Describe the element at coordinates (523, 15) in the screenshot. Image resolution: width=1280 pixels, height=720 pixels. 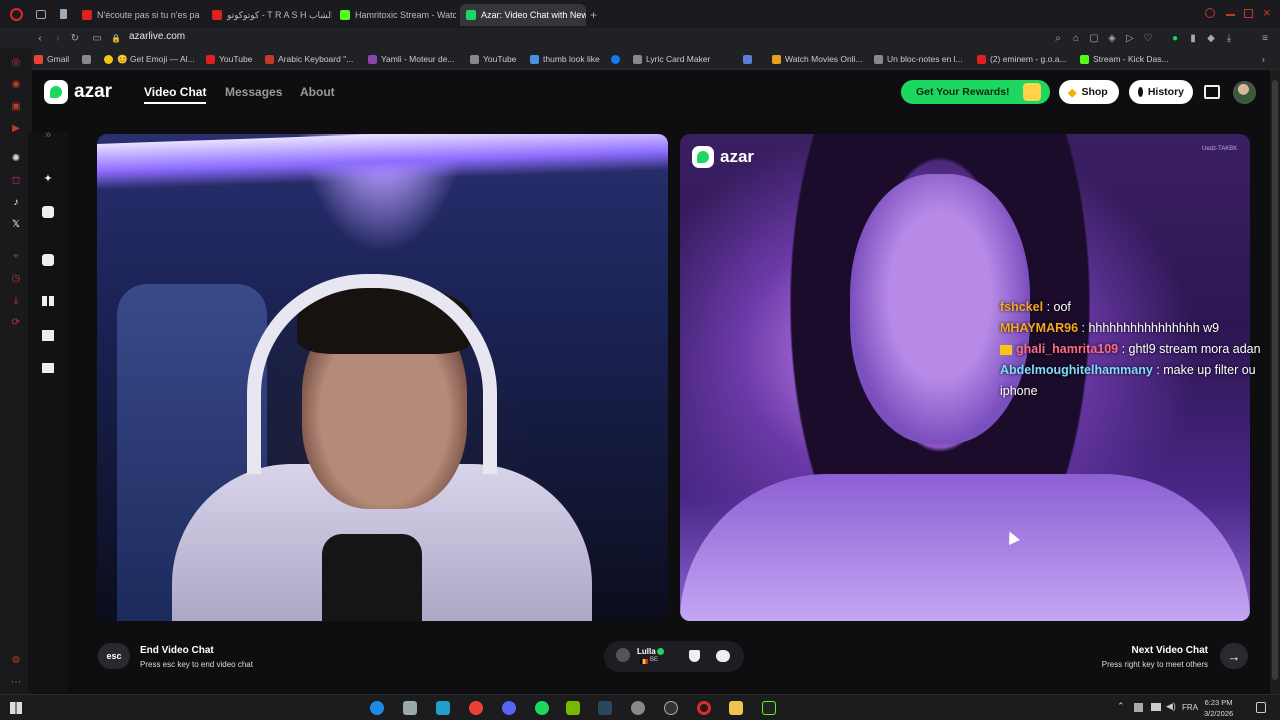
I see `tab-4-active: Azar: Video Chat with New` at that location.